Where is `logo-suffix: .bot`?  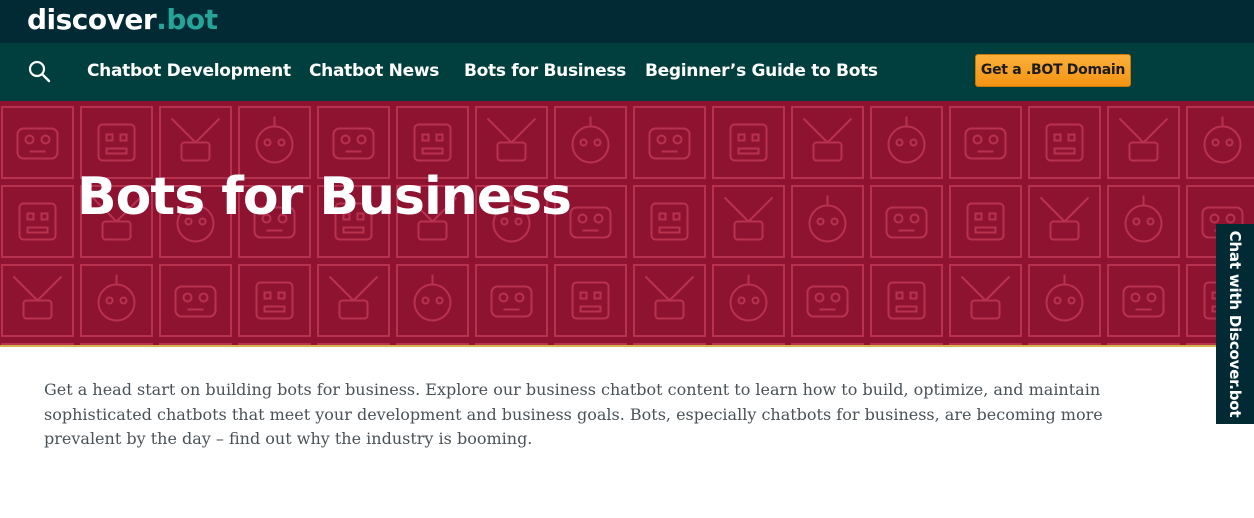
logo-suffix: .bot is located at coordinates (187, 19).